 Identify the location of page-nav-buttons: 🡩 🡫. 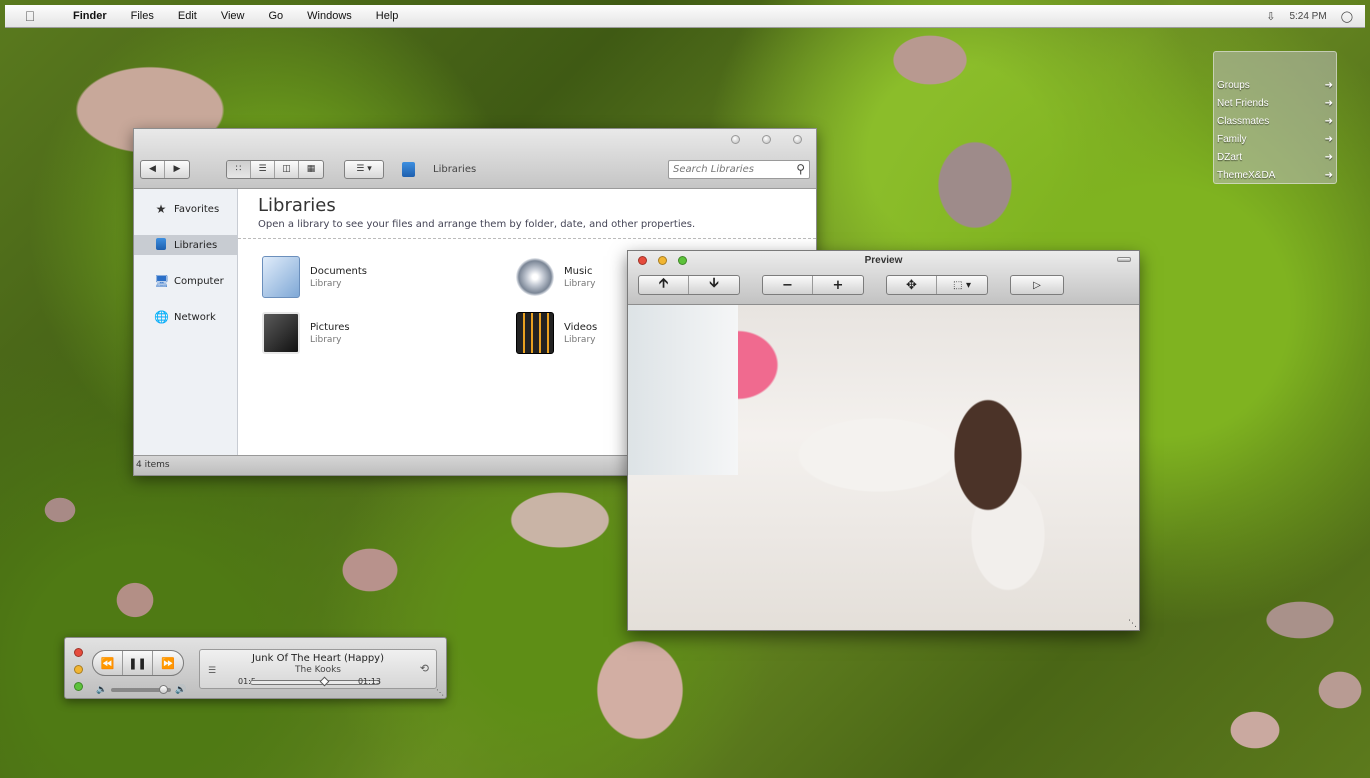
(689, 285).